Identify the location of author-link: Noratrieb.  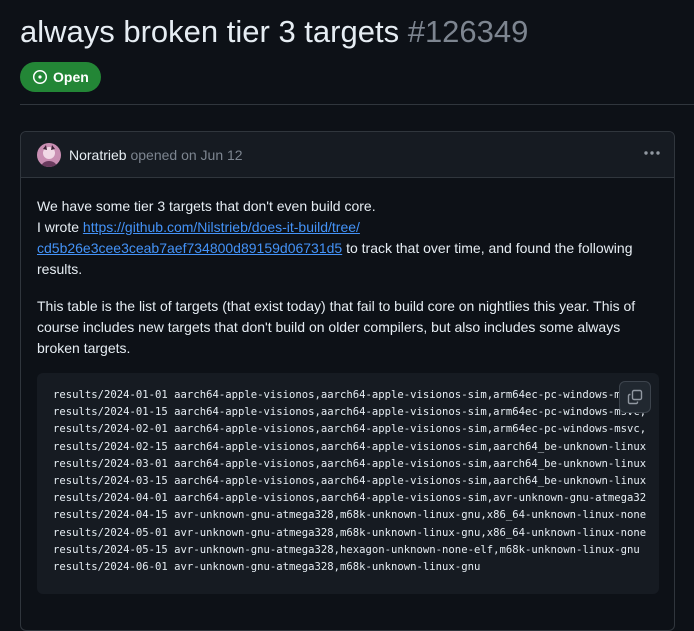
(98, 155).